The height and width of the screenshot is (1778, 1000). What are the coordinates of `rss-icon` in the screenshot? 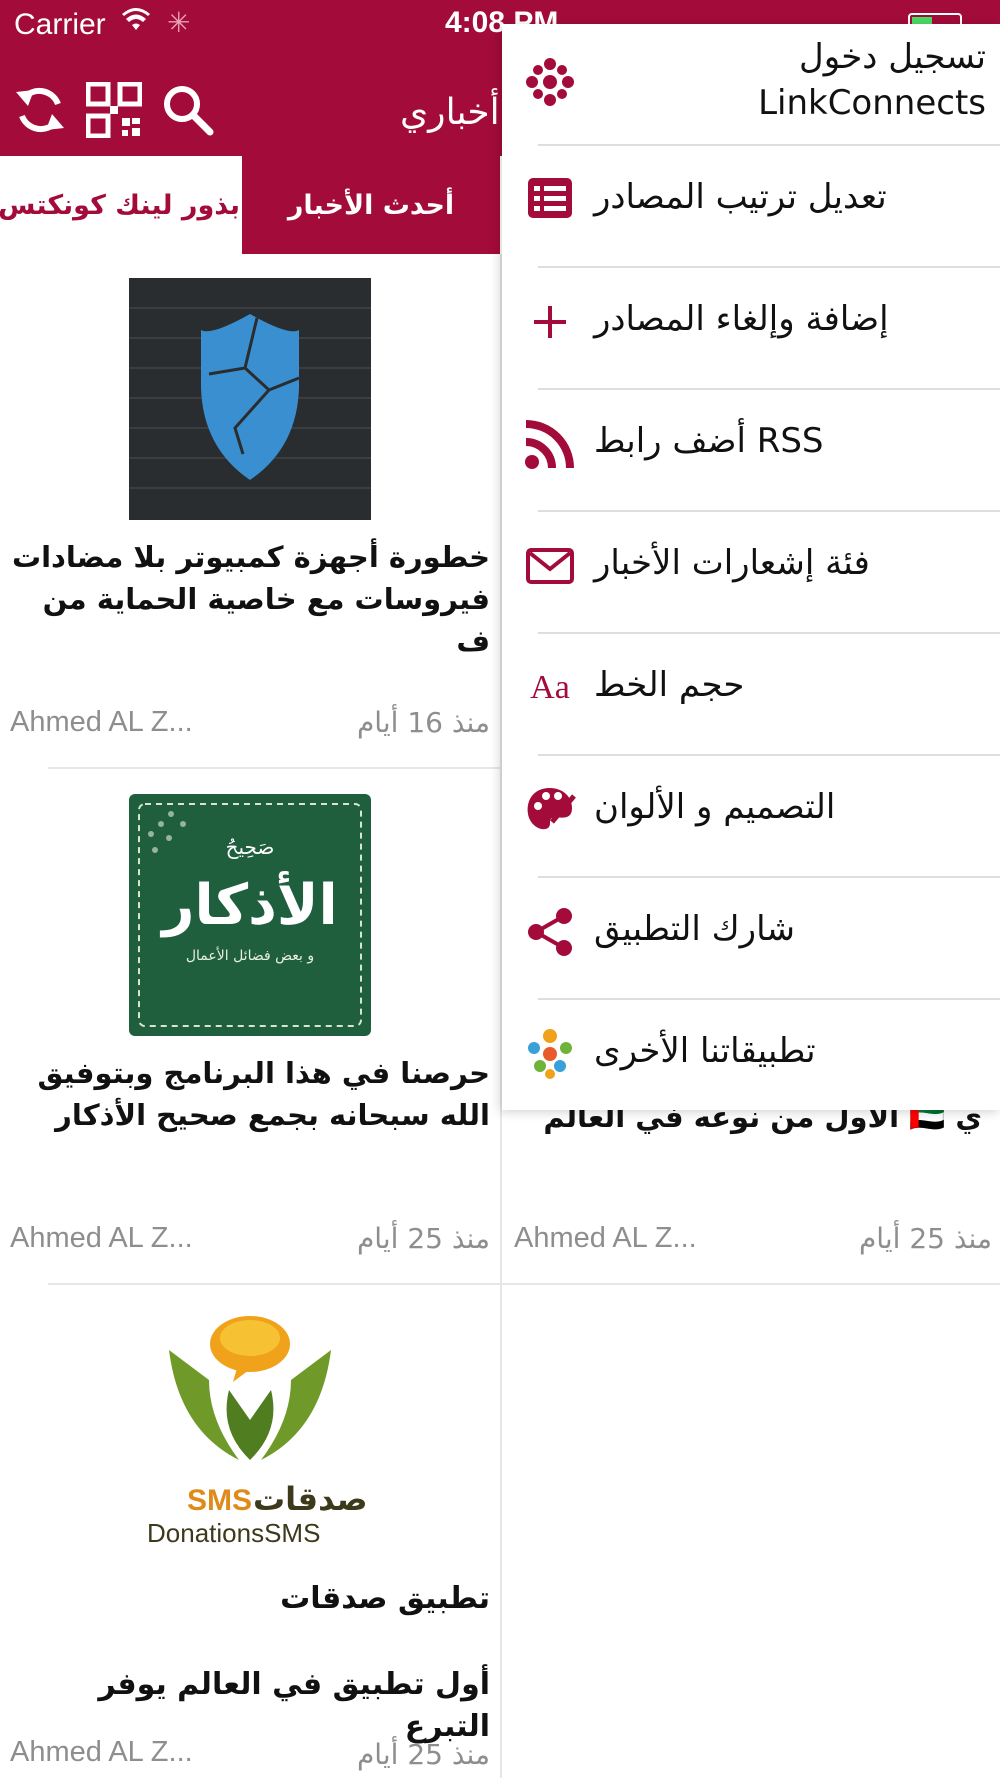 It's located at (549, 444).